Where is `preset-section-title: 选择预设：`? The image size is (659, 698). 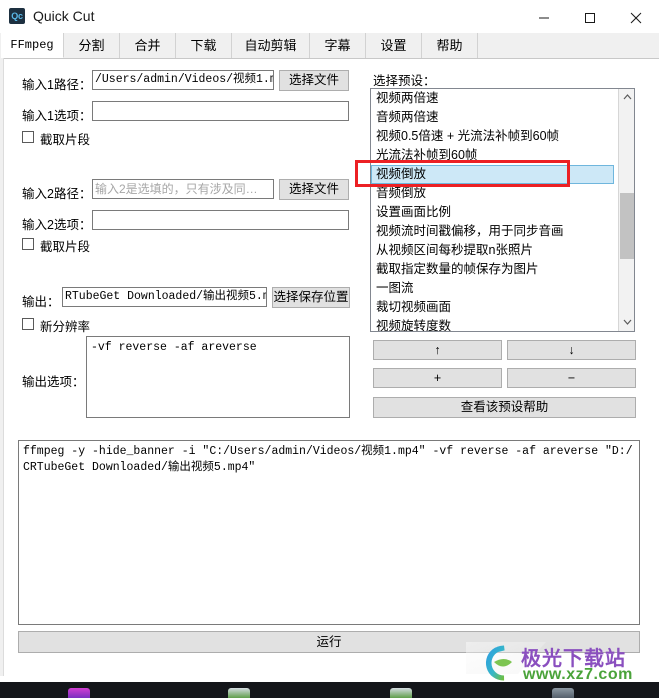 preset-section-title: 选择预设： is located at coordinates (404, 81).